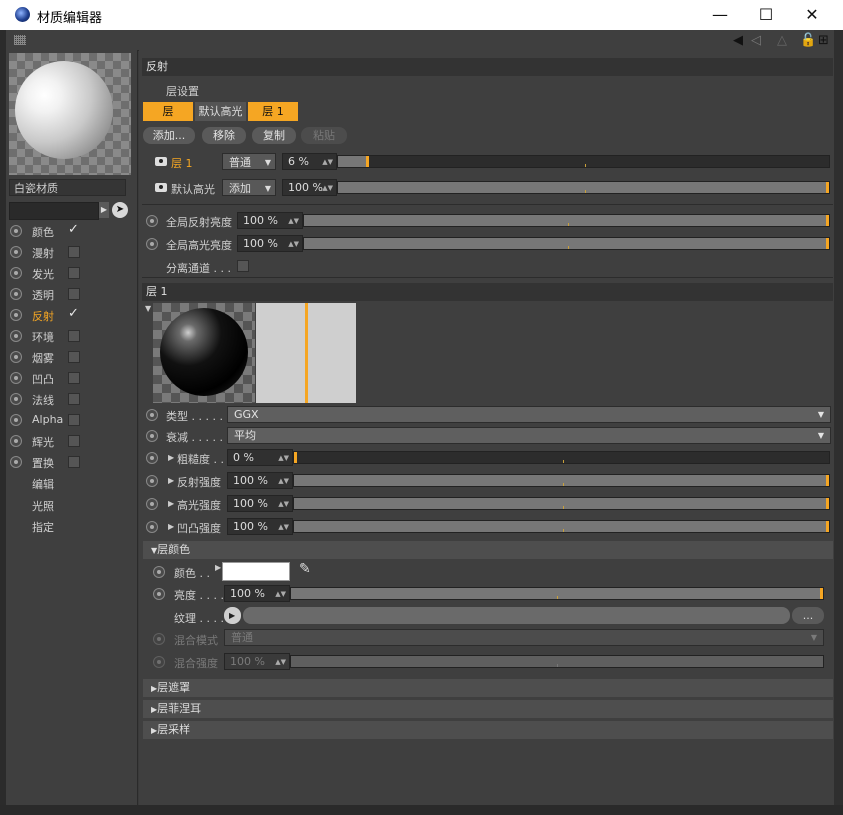  Describe the element at coordinates (148, 308) in the screenshot. I see `collapse-triangle-icon: ▼` at that location.